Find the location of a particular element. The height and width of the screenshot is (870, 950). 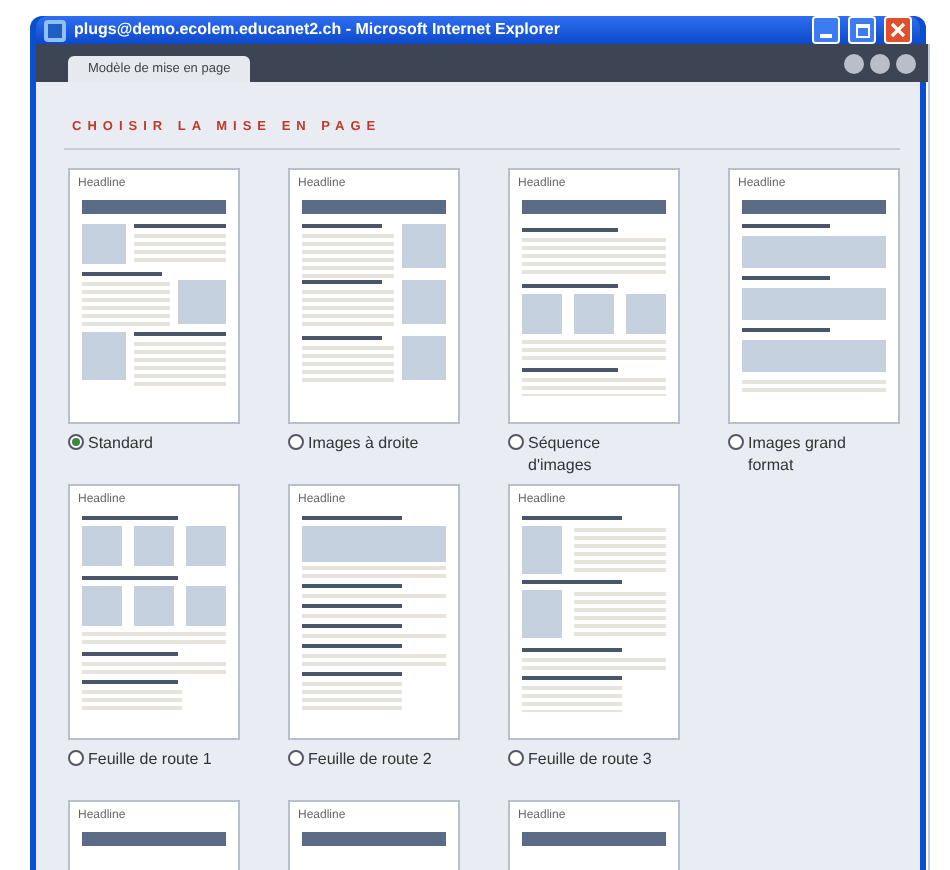

window-title: plugs@demo.ecolem.educanet2.ch - Microsoft Internet Explorer is located at coordinates (318, 30).